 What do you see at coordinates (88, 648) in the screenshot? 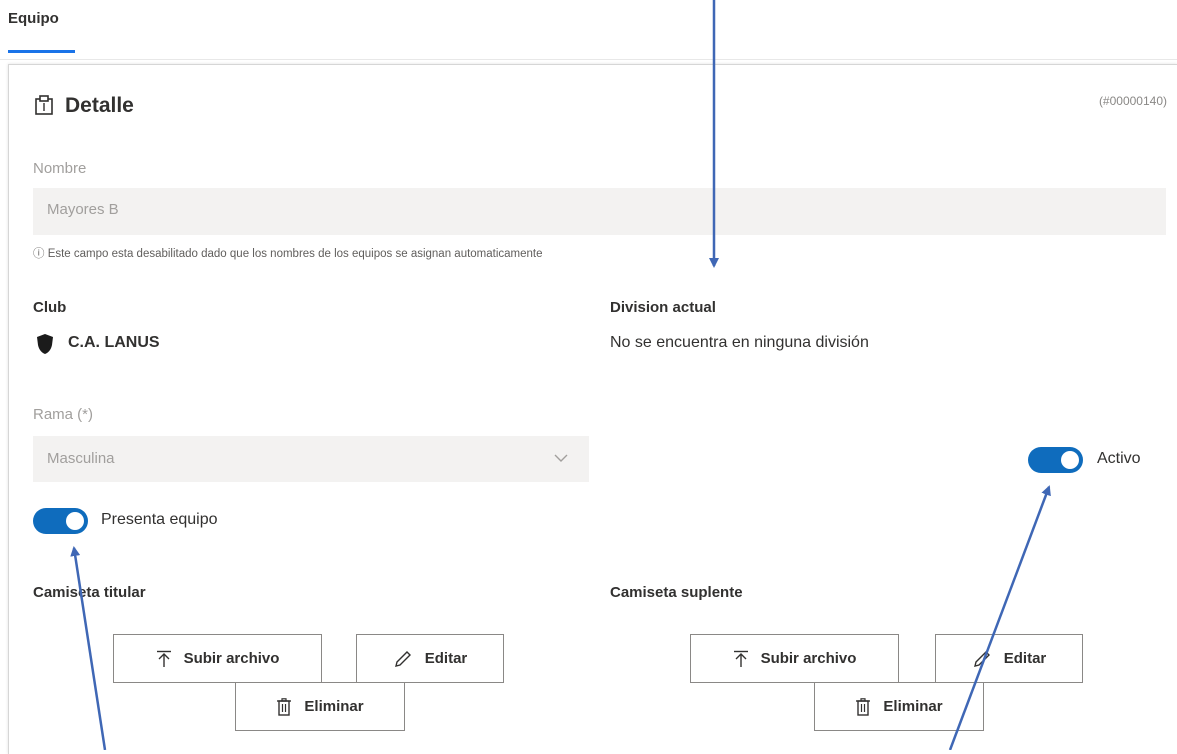
I see `annotation-arrow-presenta-equipo` at bounding box center [88, 648].